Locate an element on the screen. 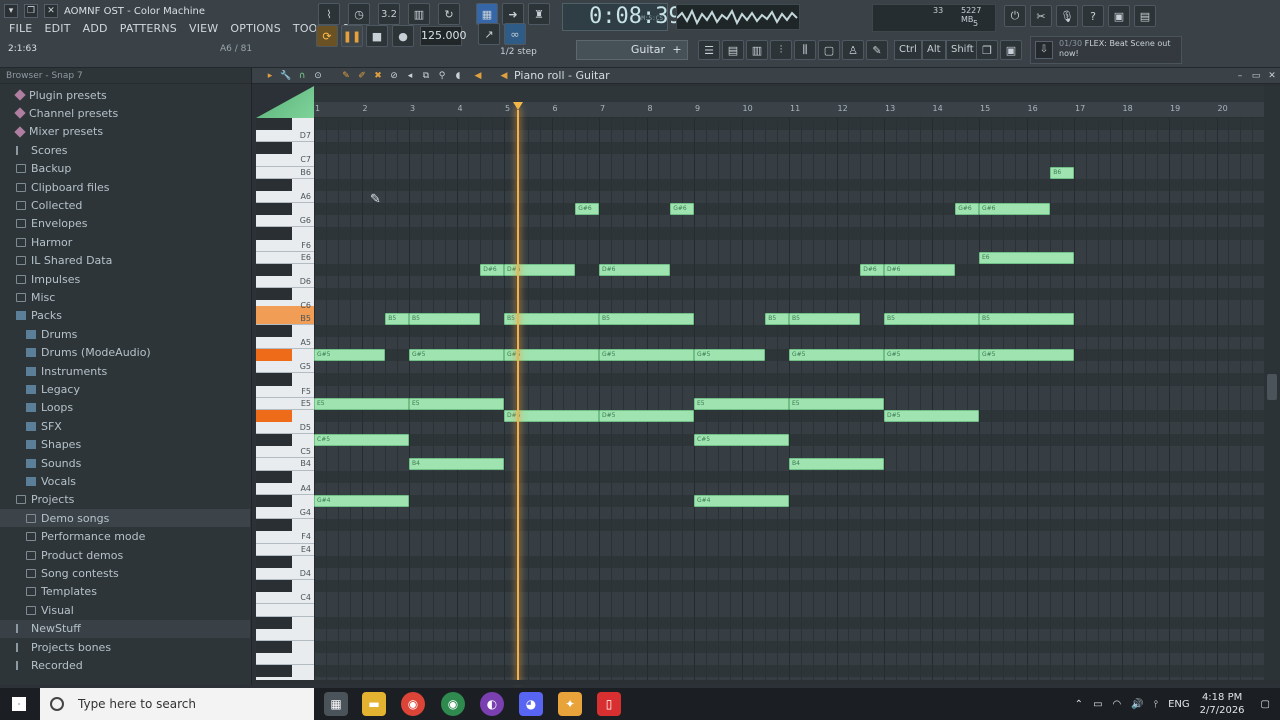 The image size is (1280, 720). menu-edit: EDIT is located at coordinates (57, 28).